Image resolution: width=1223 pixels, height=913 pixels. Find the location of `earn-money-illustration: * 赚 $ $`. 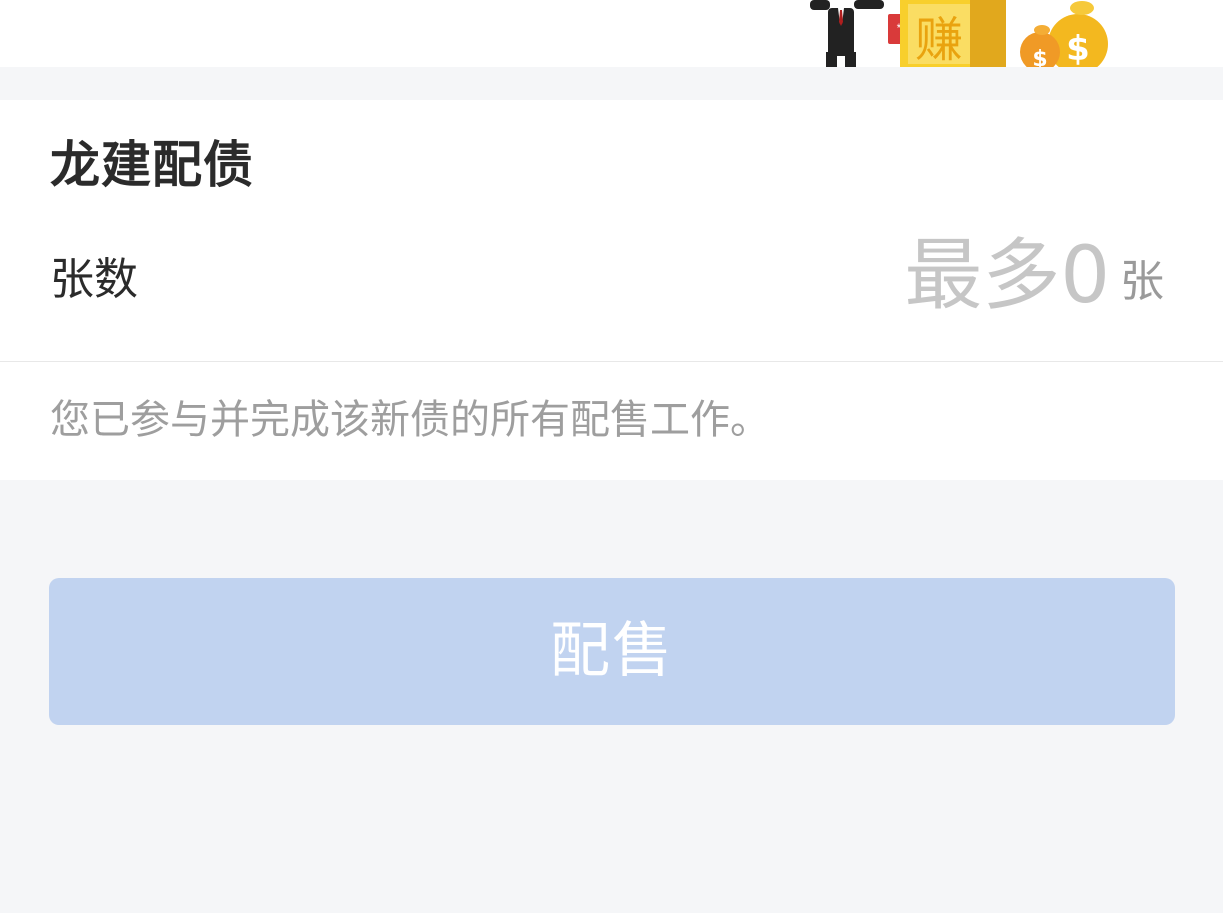

earn-money-illustration: * 赚 $ $ is located at coordinates (959, 33).